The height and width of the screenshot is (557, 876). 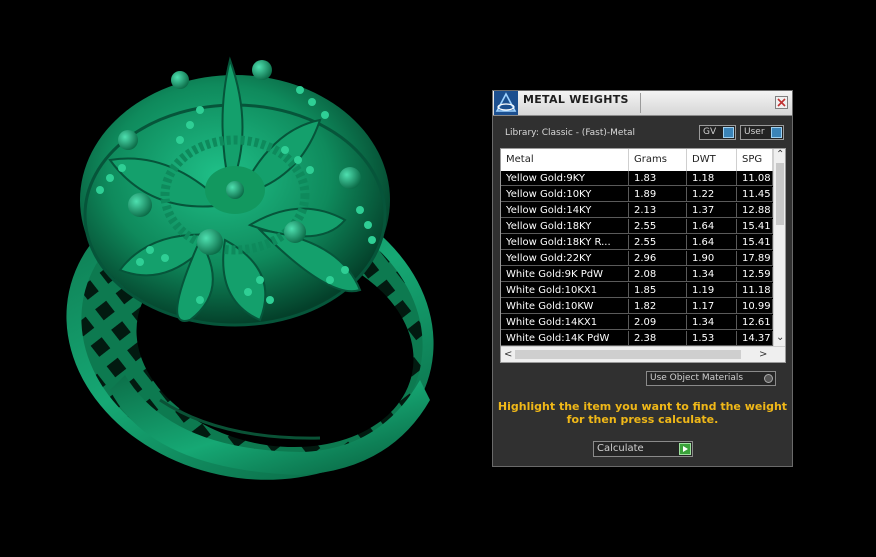 I want to click on metal-cell: White Gold:14KX1, so click(x=565, y=322).